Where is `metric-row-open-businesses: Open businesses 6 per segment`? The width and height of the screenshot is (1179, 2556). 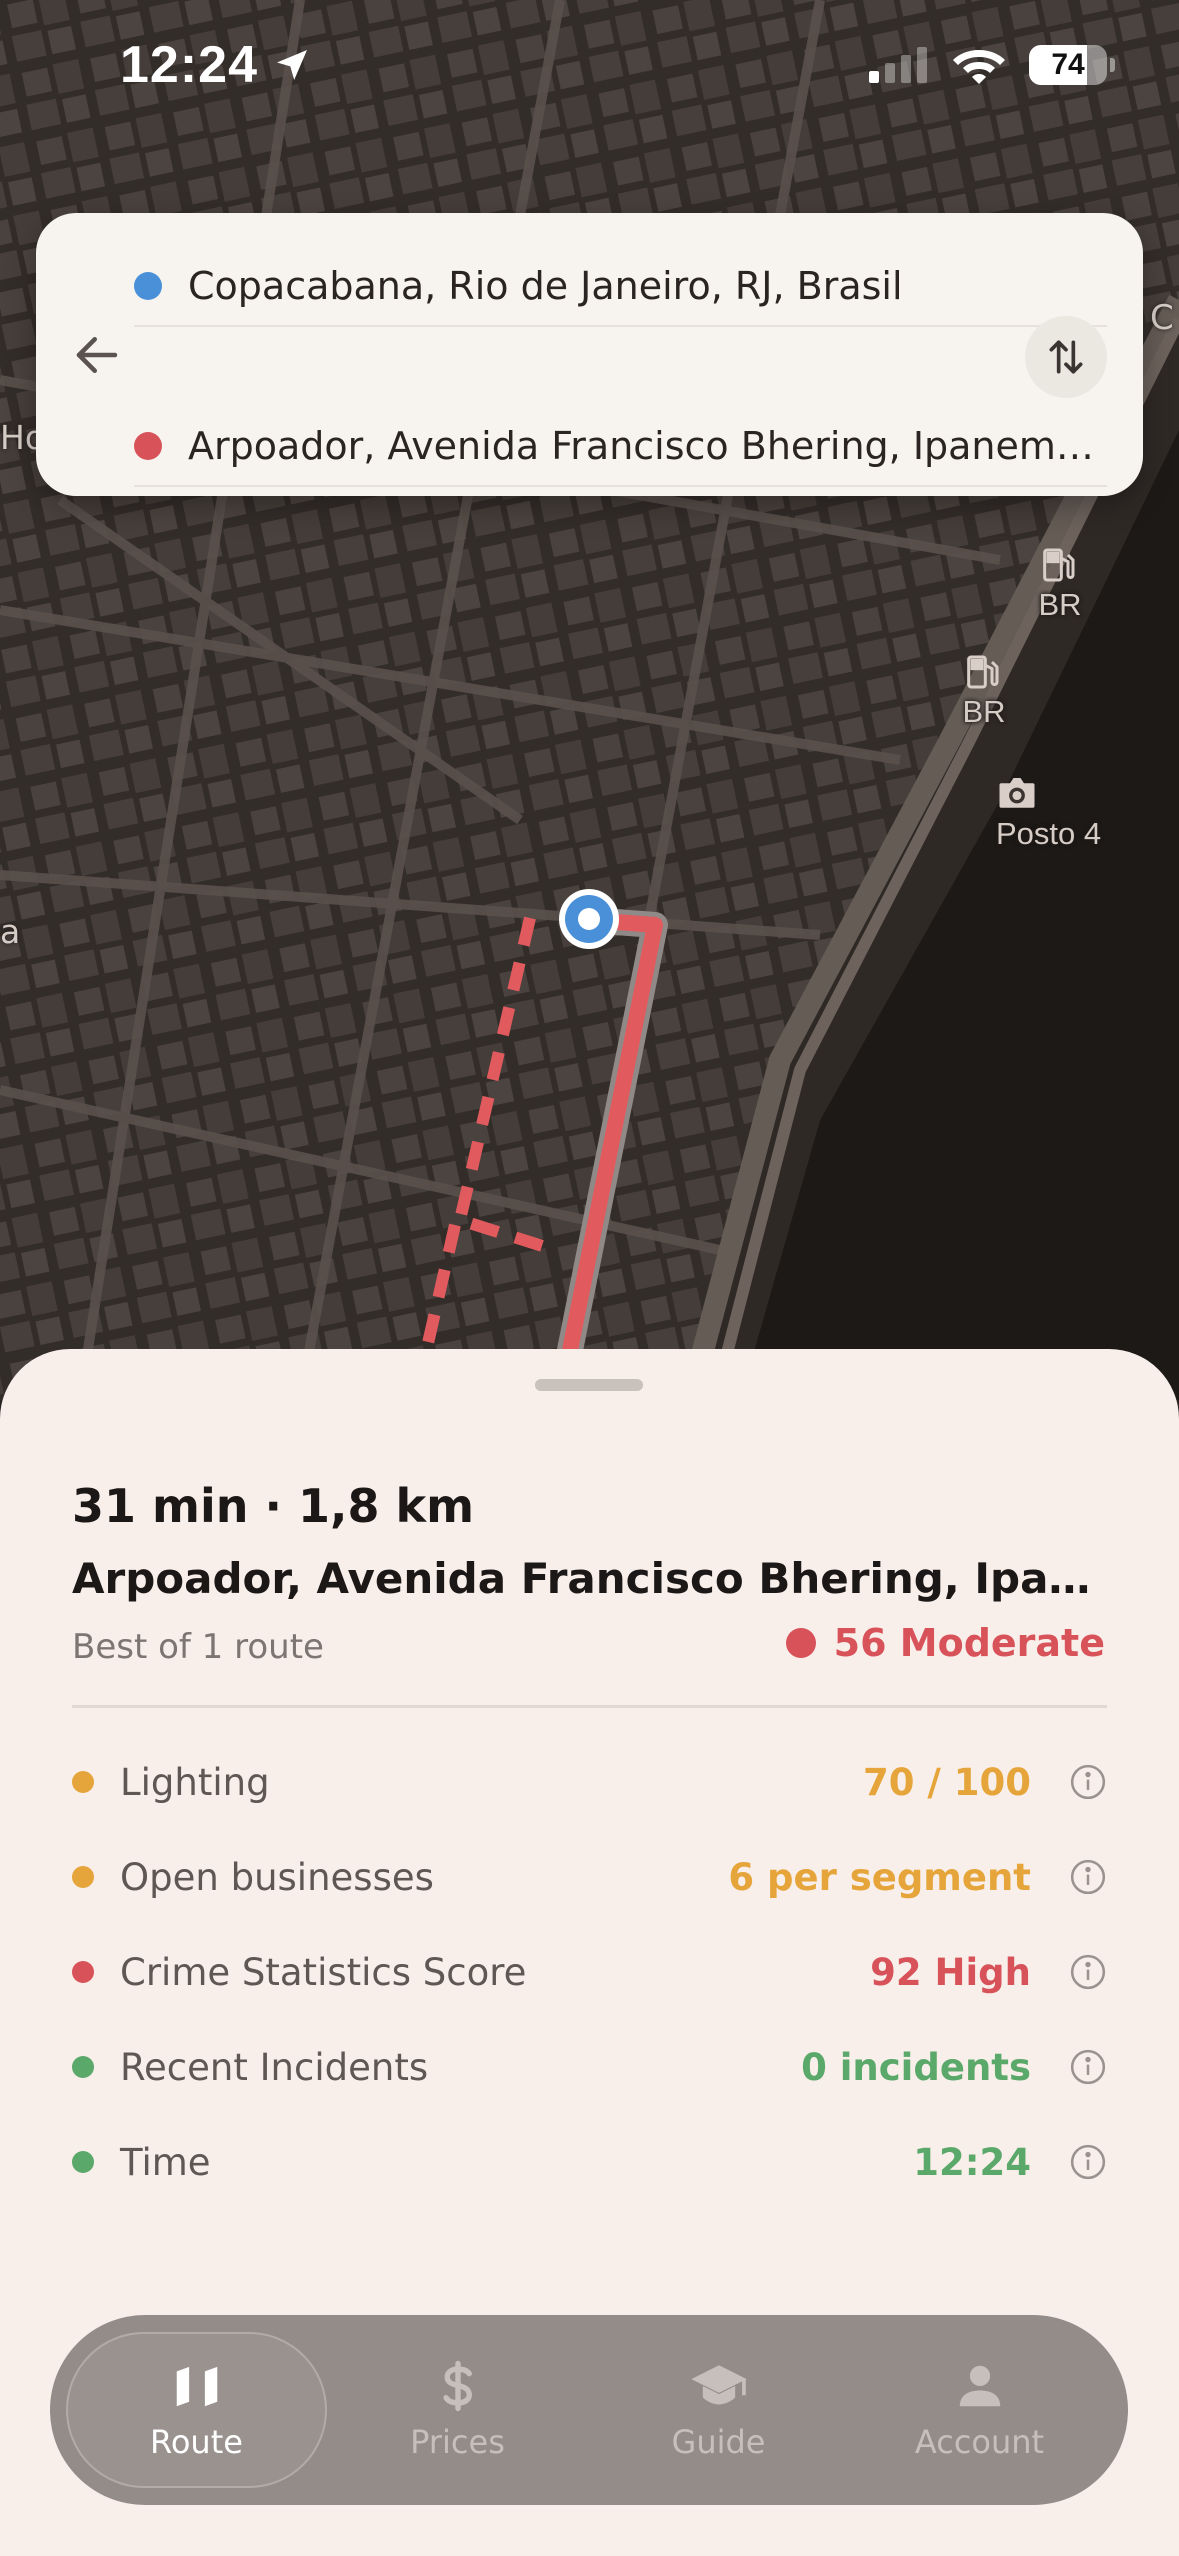
metric-row-open-businesses: Open businesses 6 per segment is located at coordinates (589, 1877).